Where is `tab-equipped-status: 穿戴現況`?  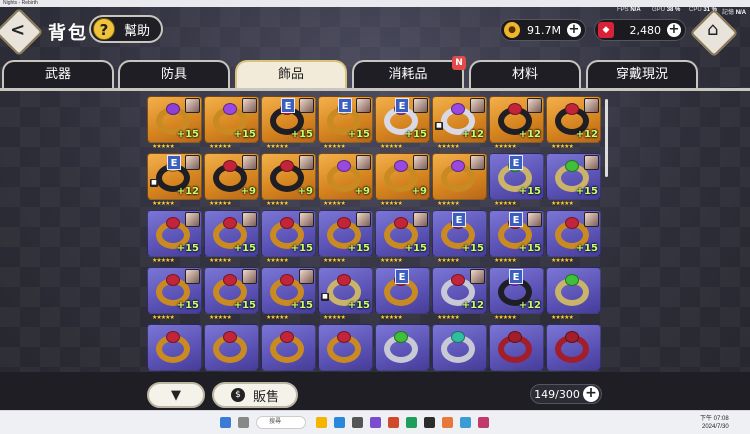 tab-equipped-status: 穿戴現況 is located at coordinates (642, 74).